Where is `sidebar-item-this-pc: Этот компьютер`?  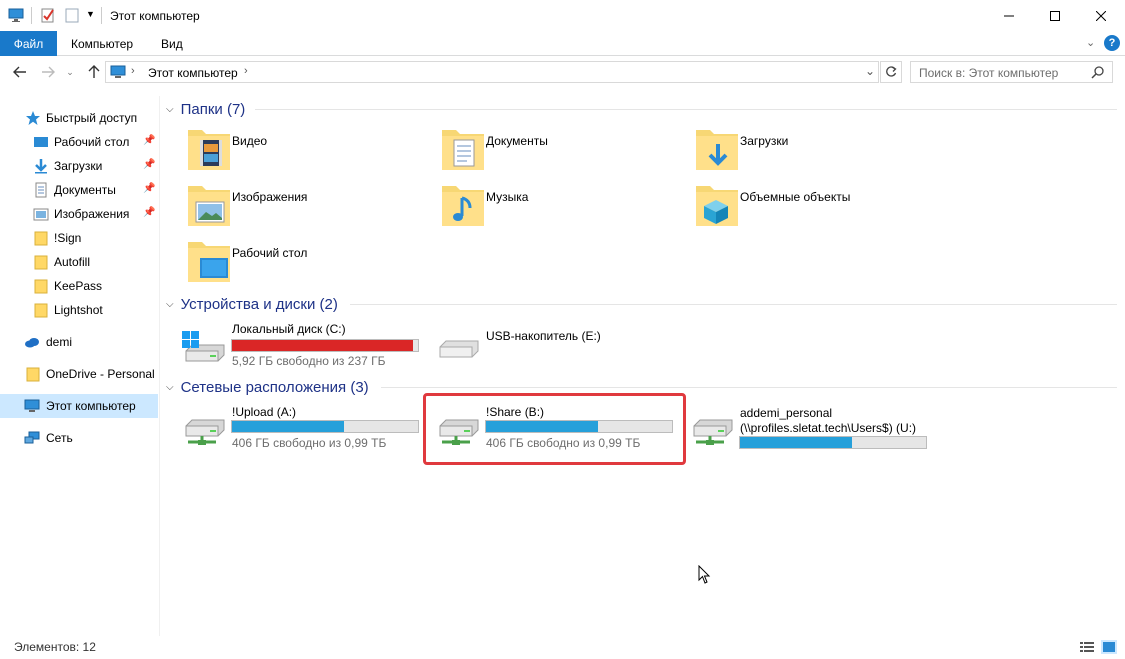
sidebar-item-this-pc: Этот компьютер is located at coordinates (79, 406).